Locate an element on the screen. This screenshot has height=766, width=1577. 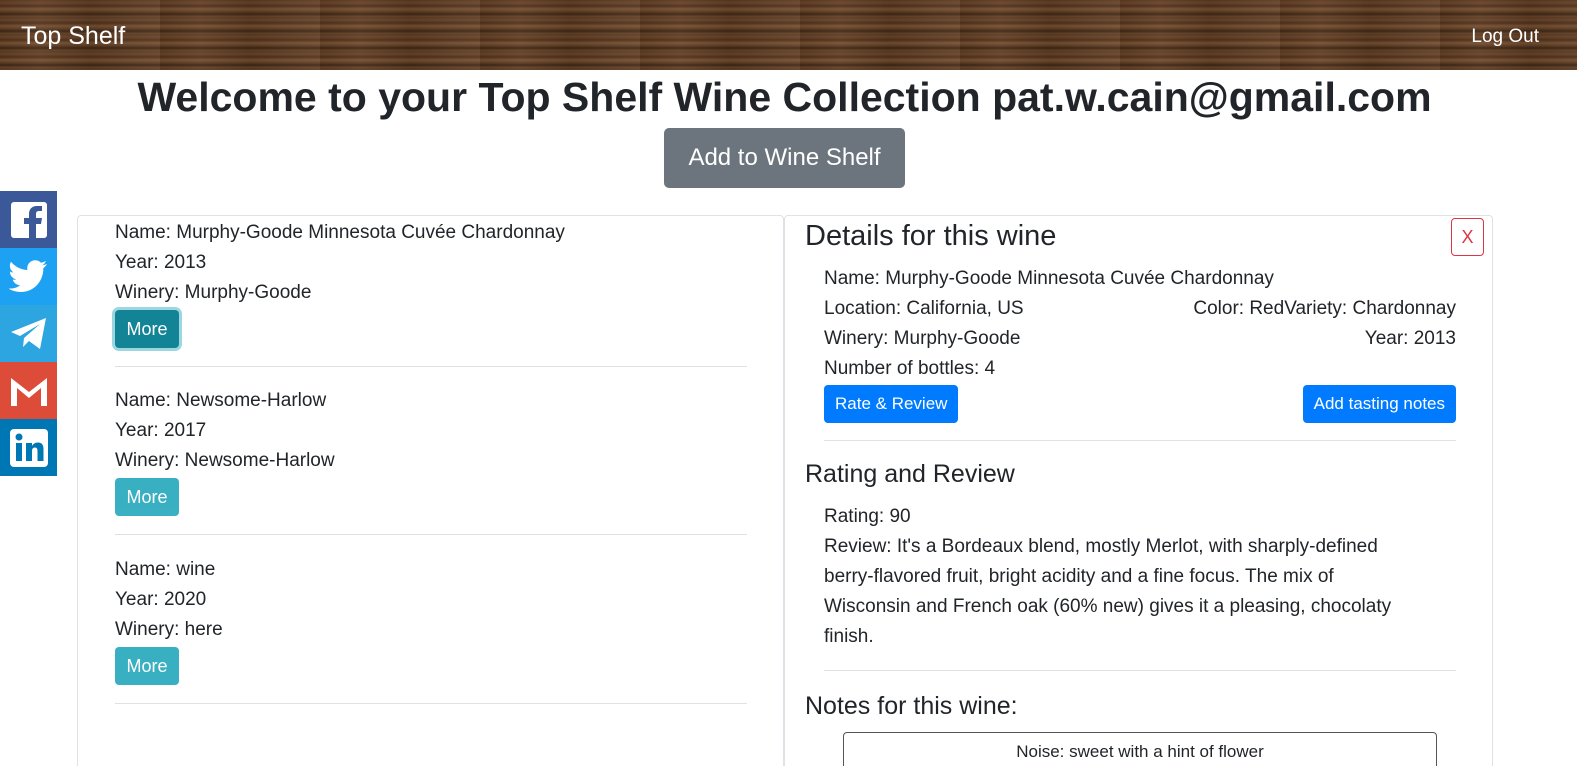
twitter-share-button is located at coordinates (28, 276).